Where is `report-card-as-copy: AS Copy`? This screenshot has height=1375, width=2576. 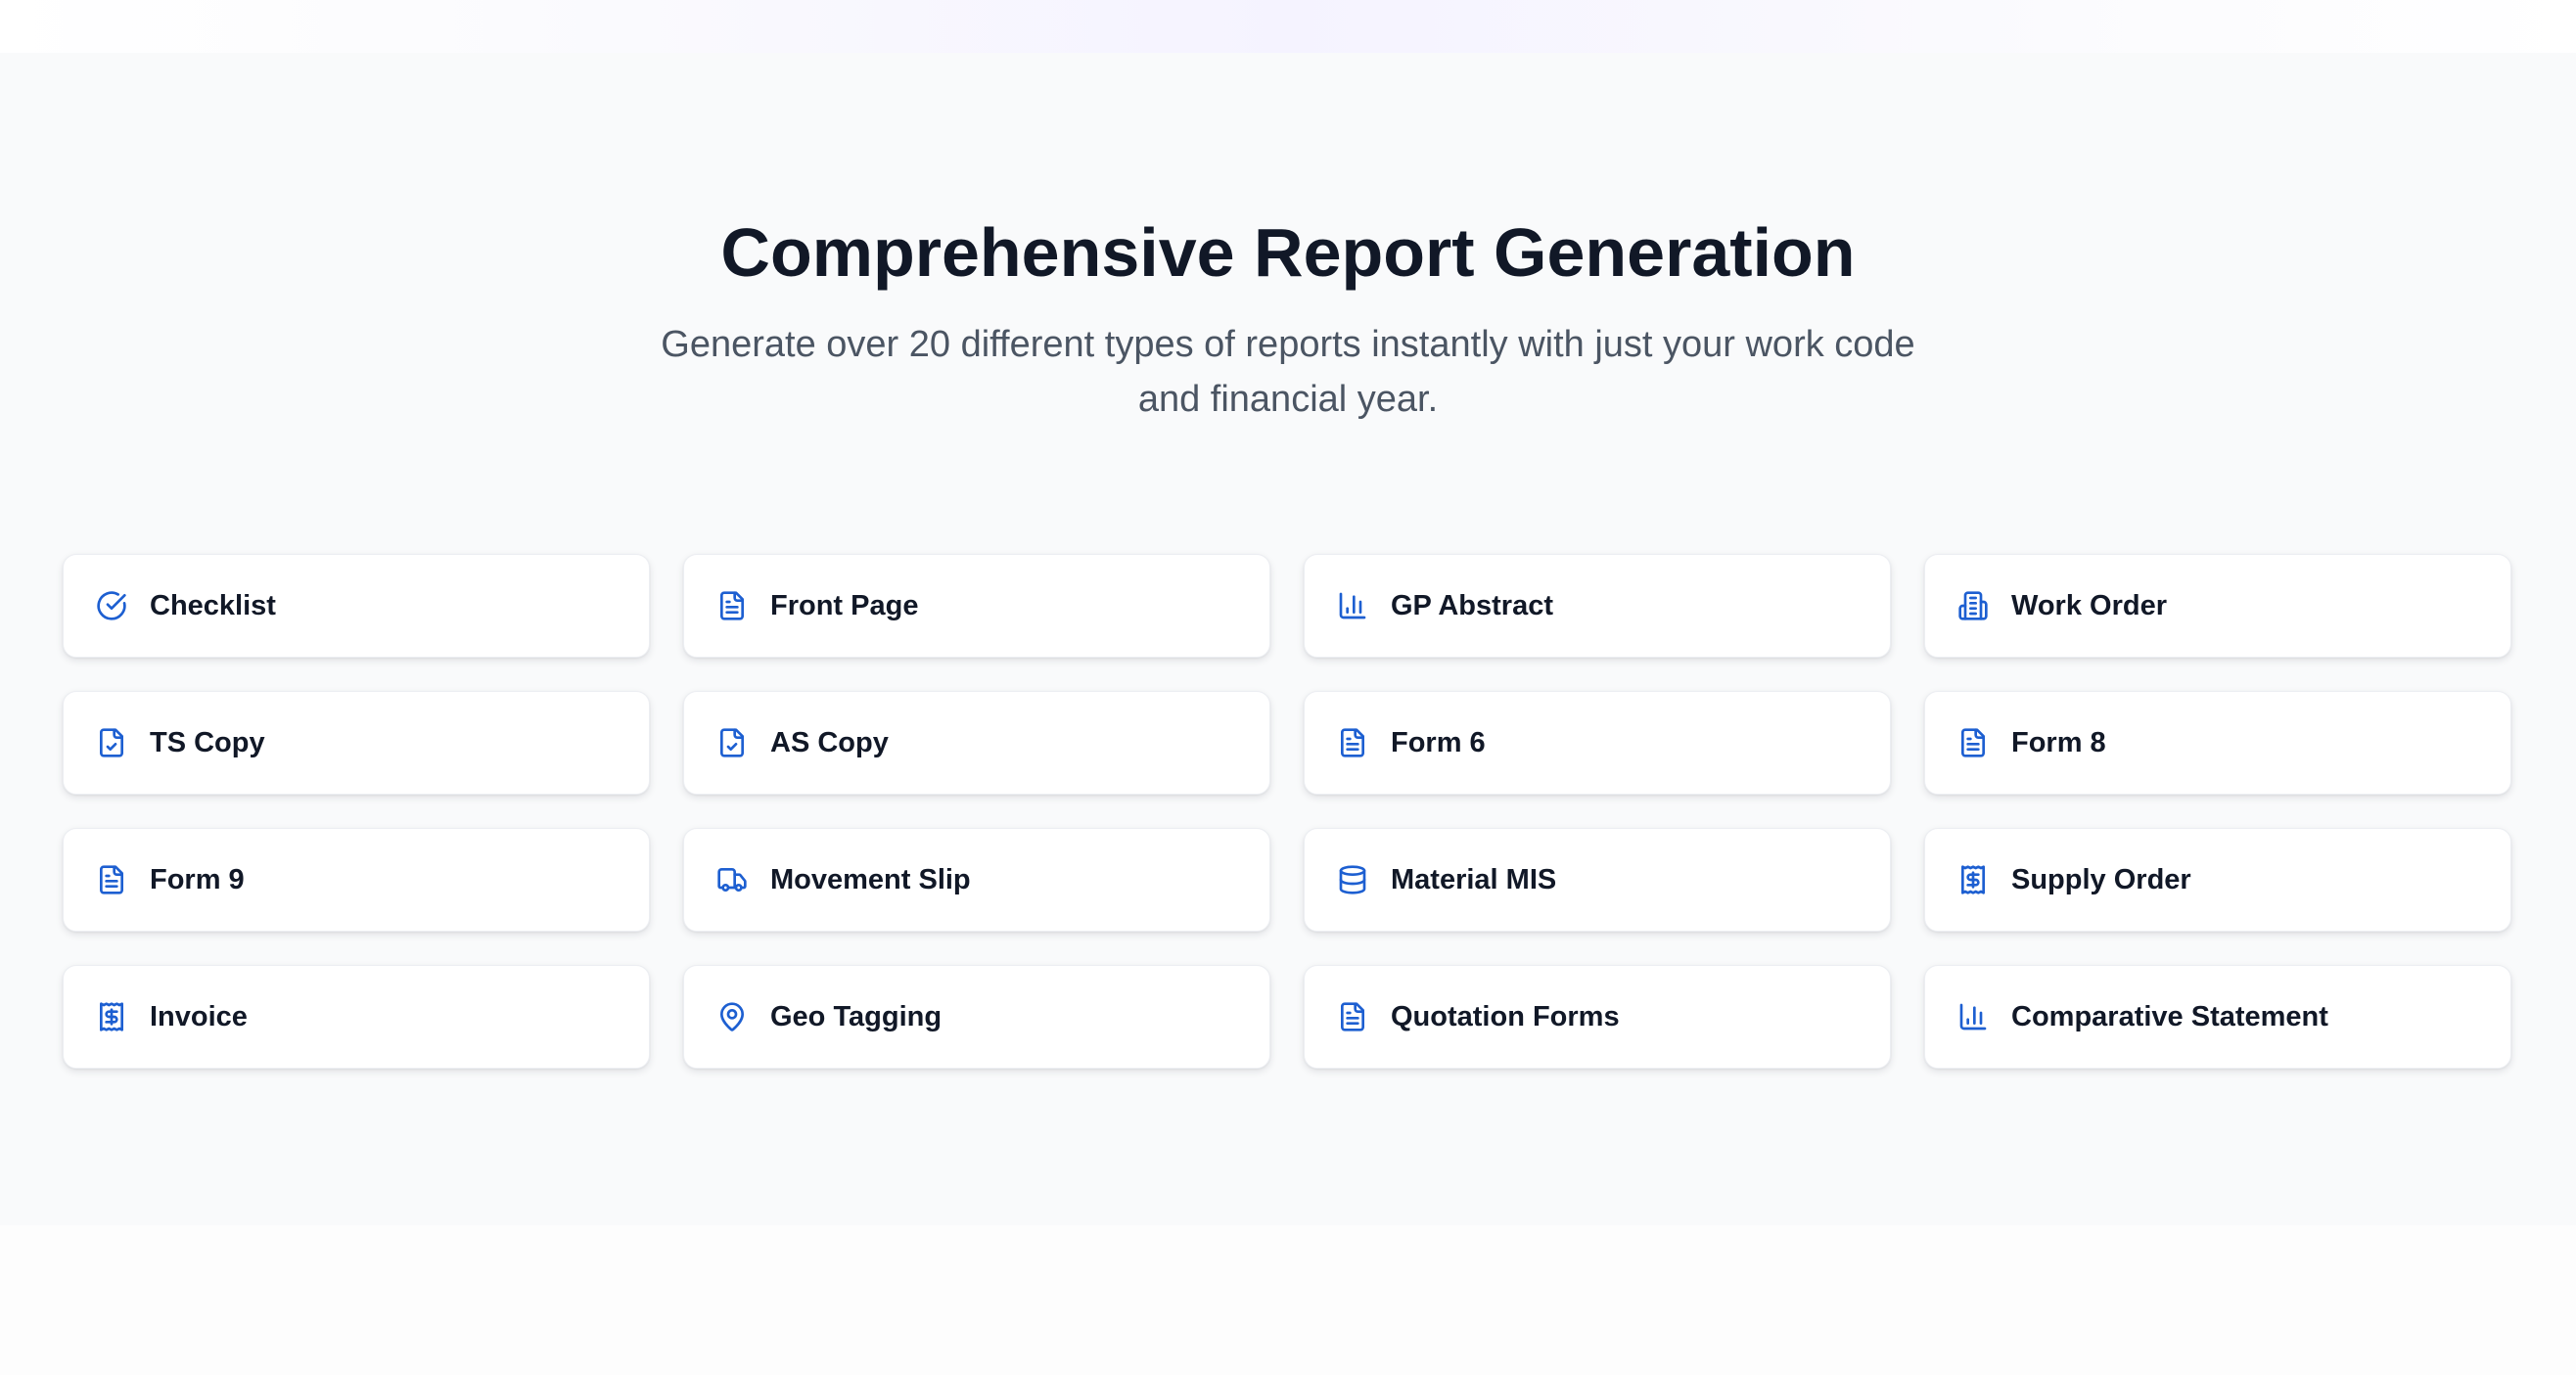
report-card-as-copy: AS Copy is located at coordinates (977, 743).